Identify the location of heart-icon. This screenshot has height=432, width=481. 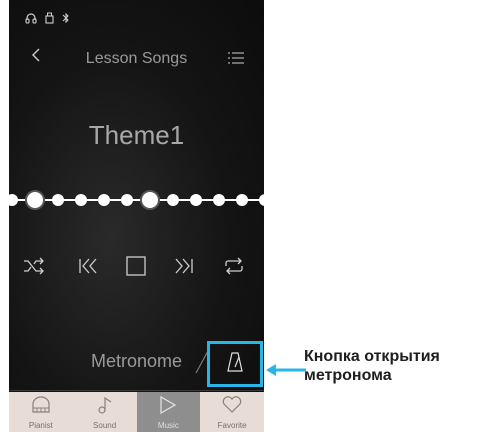
(232, 407).